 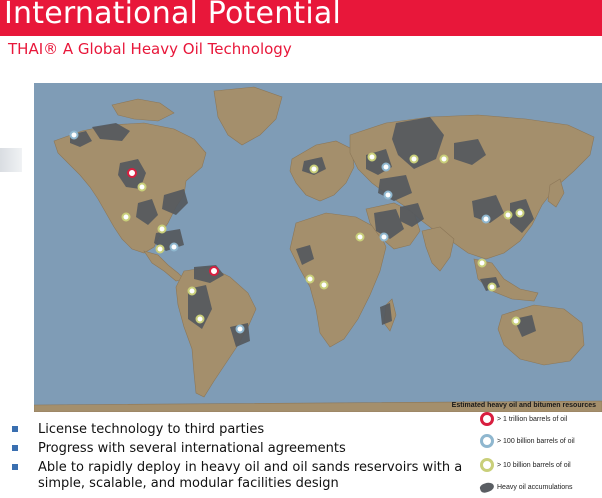 What do you see at coordinates (11, 160) in the screenshot?
I see `side-decoration` at bounding box center [11, 160].